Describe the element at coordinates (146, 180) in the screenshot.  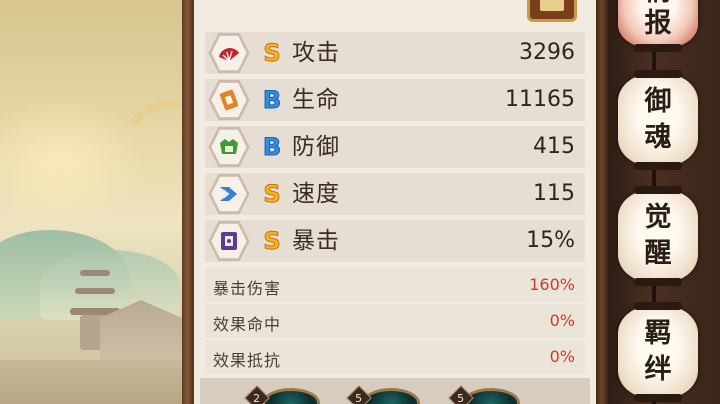
I see `cloud-swirl` at that location.